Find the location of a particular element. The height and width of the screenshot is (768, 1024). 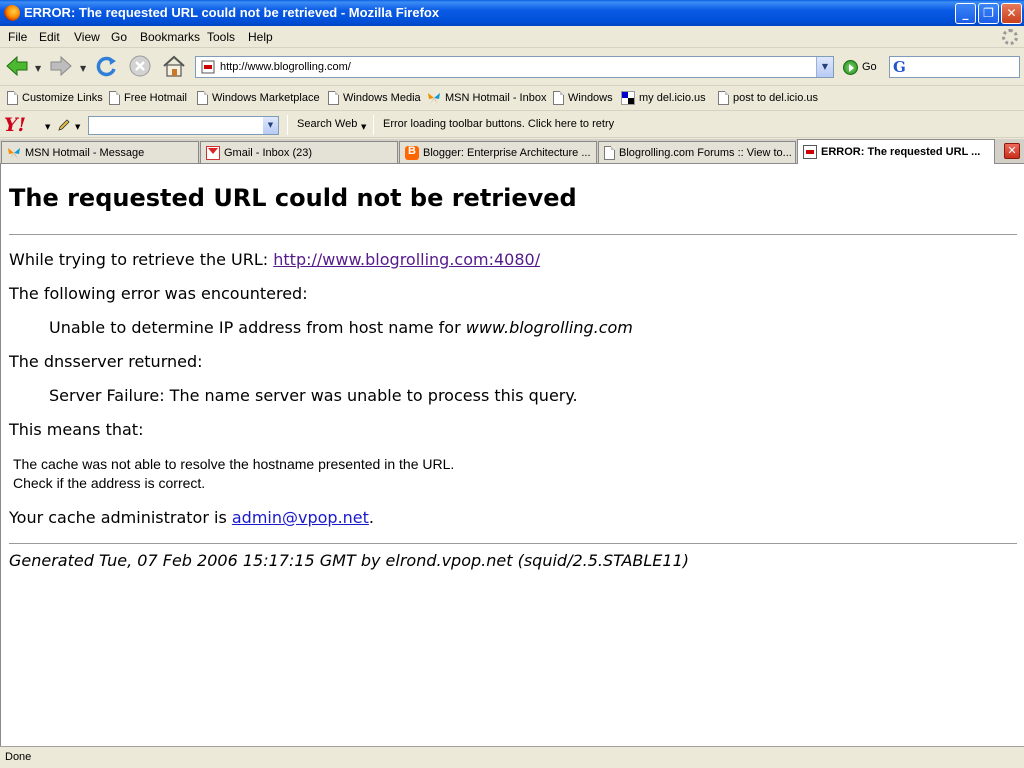

yahoo-logo-icon: Y! is located at coordinates (15, 125).